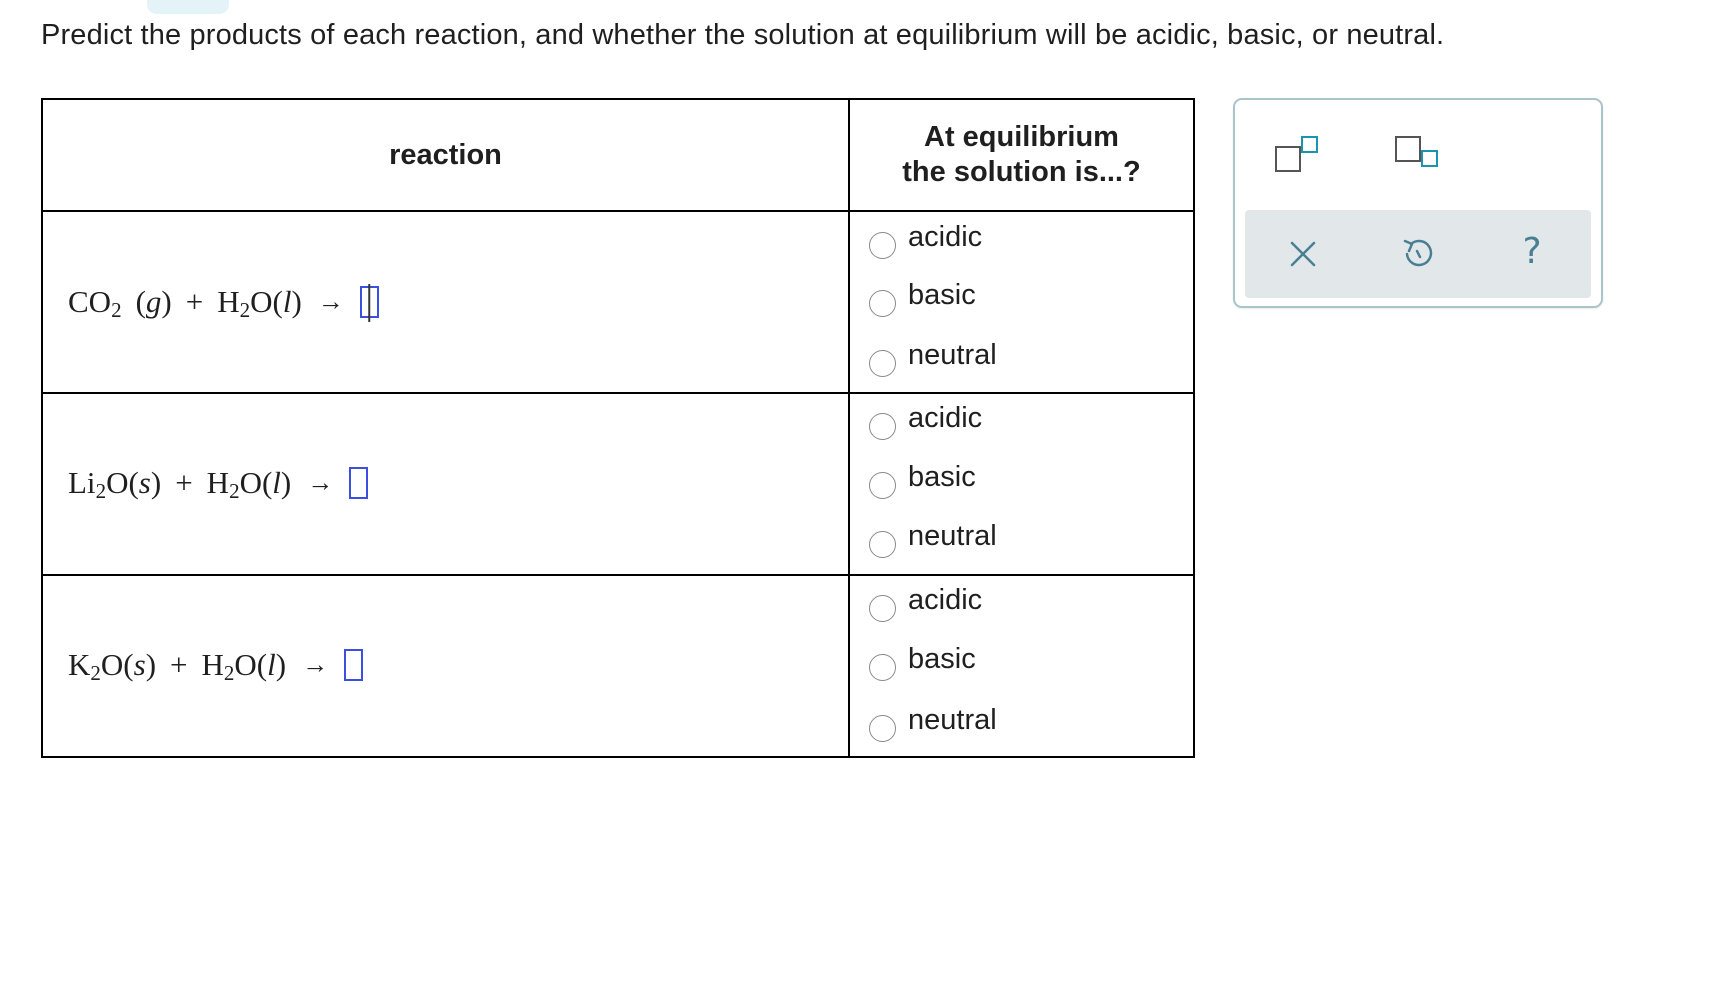  I want to click on clear-icon, so click(1303, 254).